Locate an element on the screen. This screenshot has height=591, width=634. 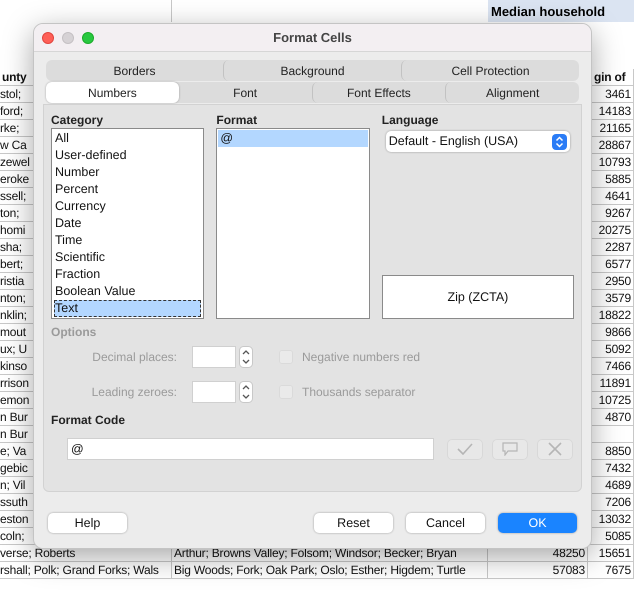
language-select: Default - English (USA) is located at coordinates (478, 141).